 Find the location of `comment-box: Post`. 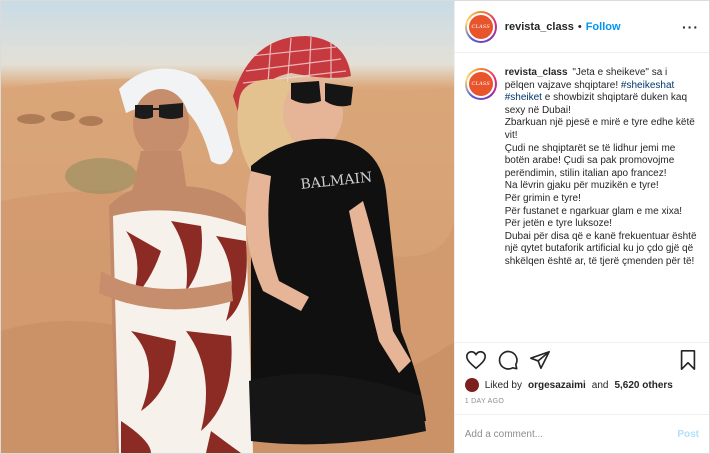

comment-box: Post is located at coordinates (582, 434).